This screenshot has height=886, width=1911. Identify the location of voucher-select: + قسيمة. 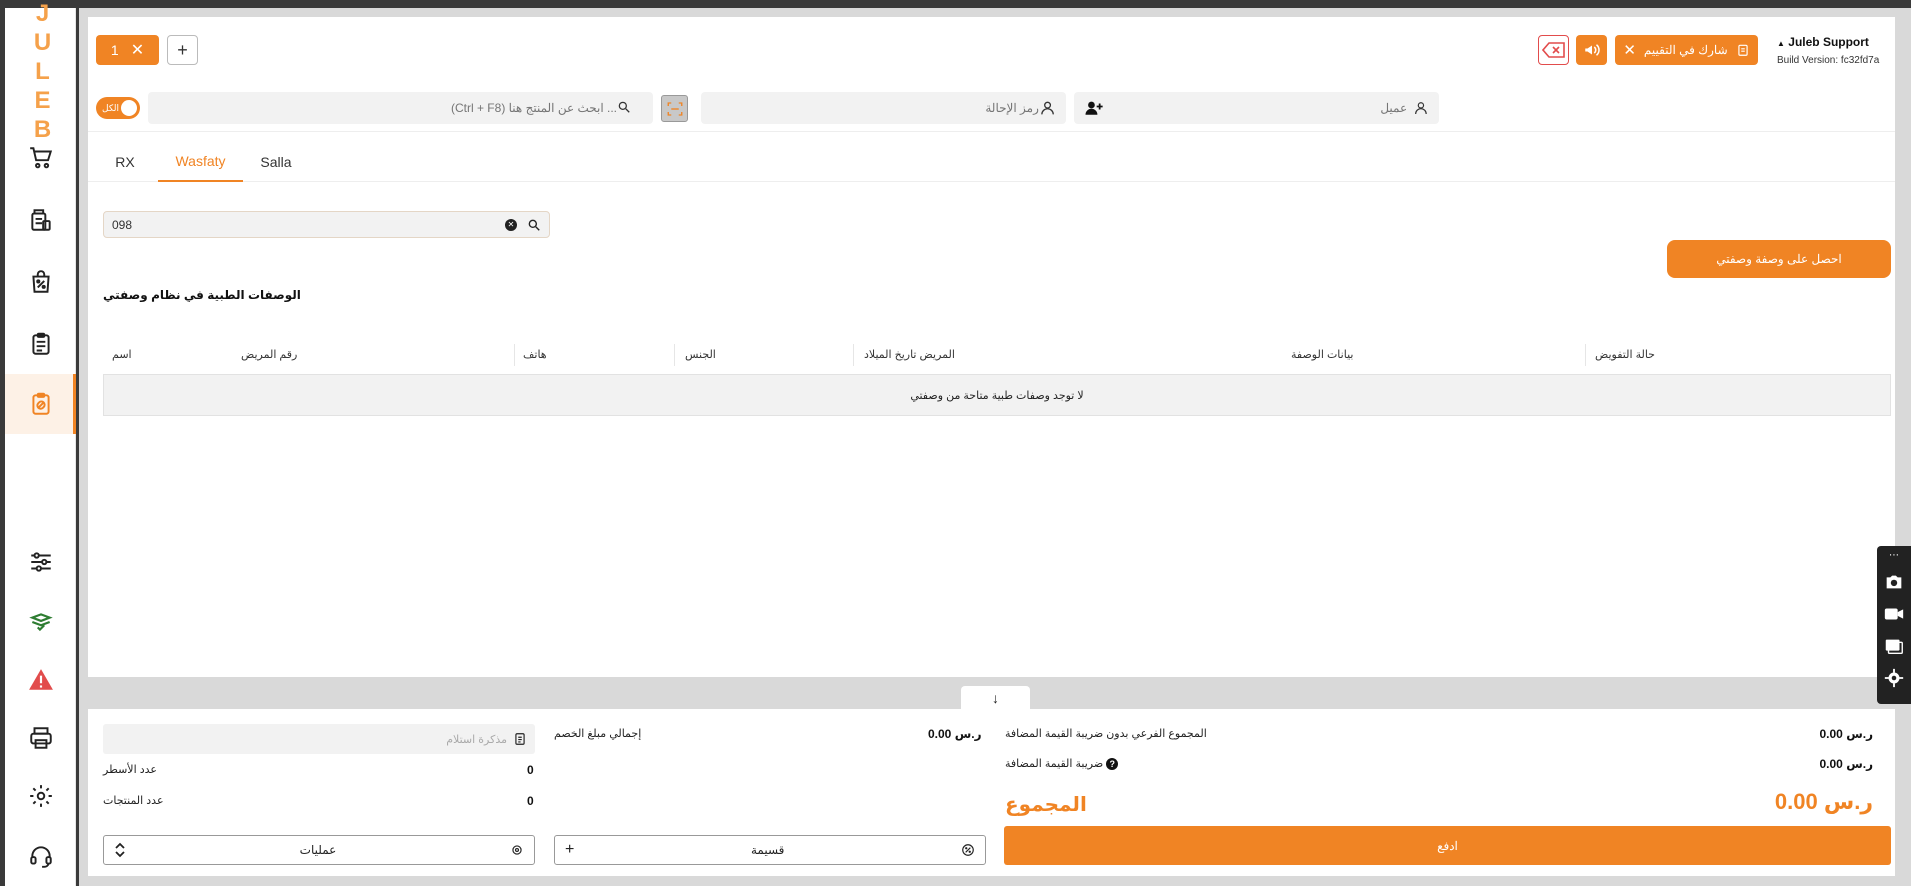
(770, 850).